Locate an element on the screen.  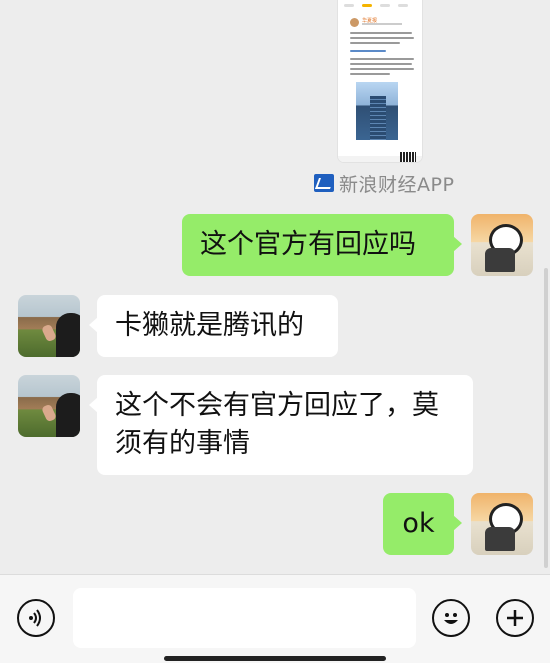
message-text: ok is located at coordinates (418, 523).